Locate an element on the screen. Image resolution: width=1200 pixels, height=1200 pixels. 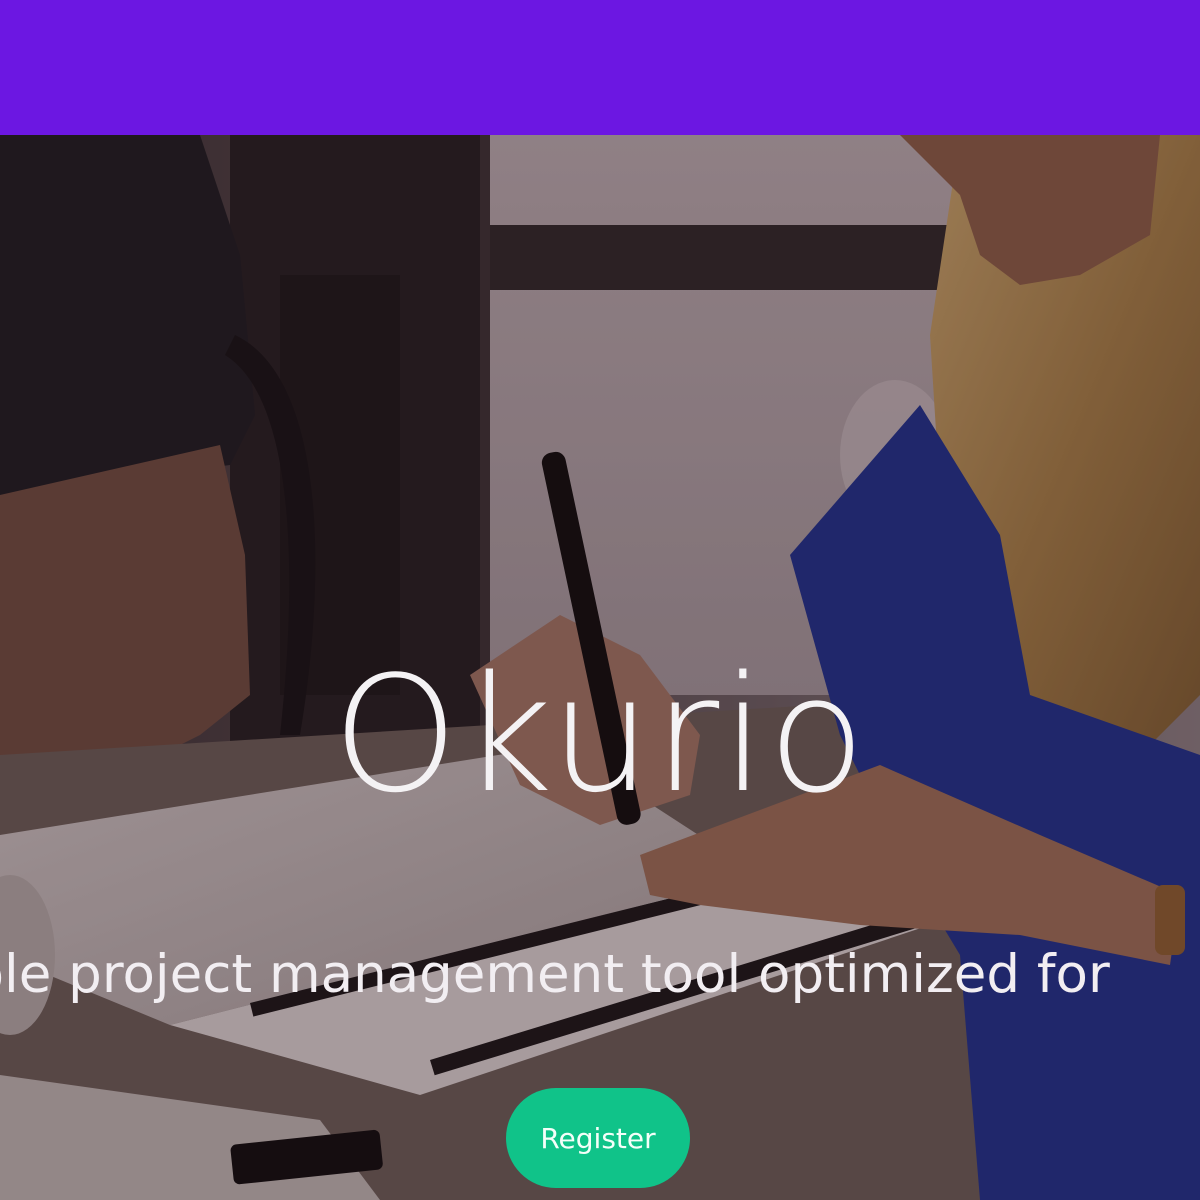
register-button: Register is located at coordinates (598, 1138).